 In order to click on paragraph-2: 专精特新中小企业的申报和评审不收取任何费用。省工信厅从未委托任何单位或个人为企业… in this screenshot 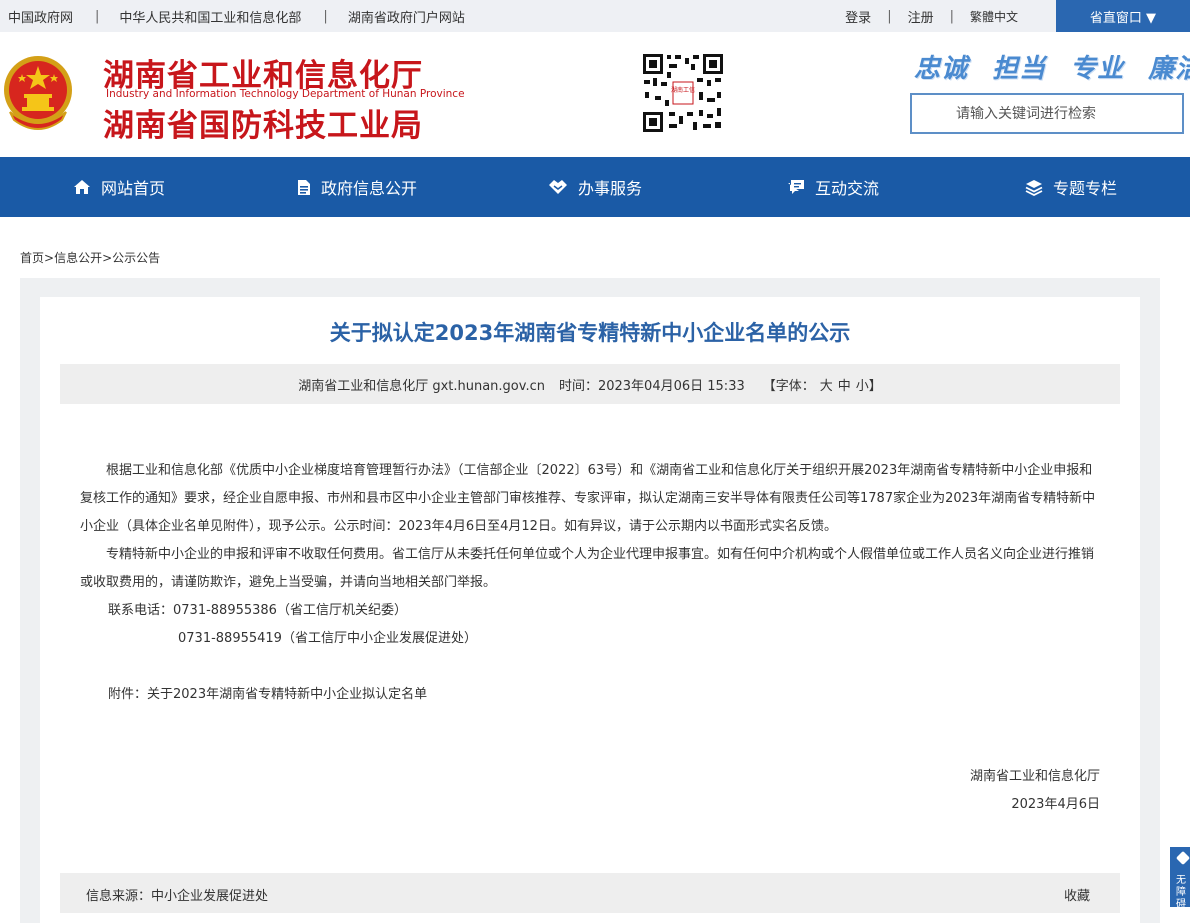, I will do `click(587, 568)`.